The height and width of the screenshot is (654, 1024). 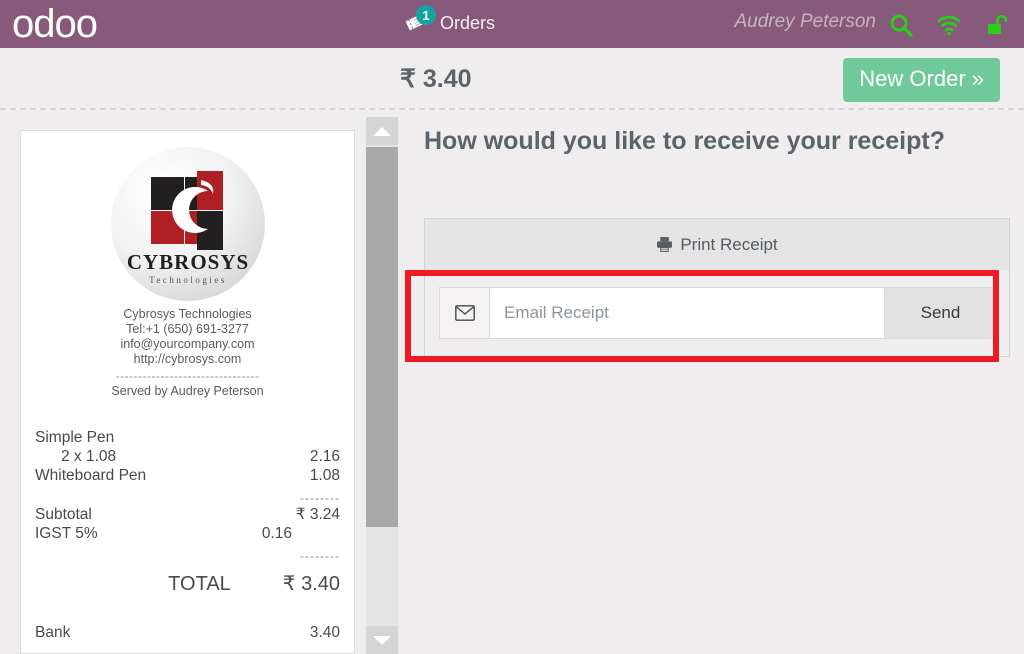 I want to click on scroll-down-button, so click(x=382, y=640).